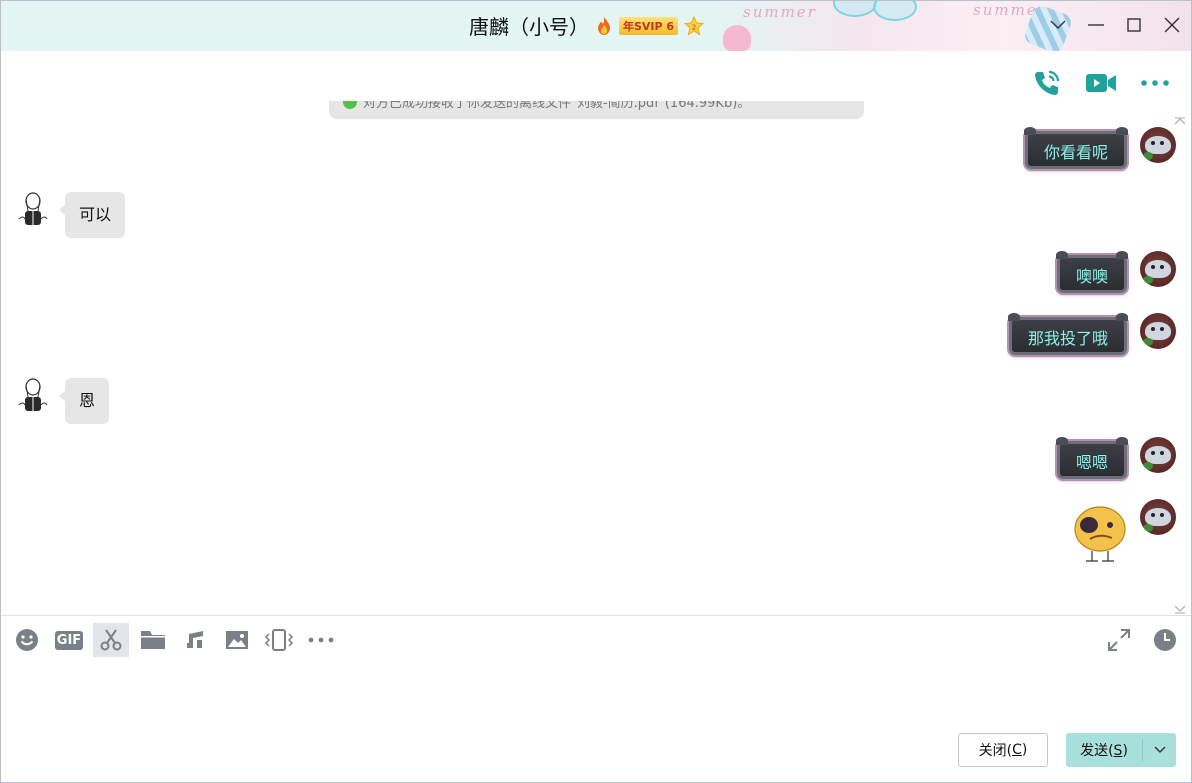 The height and width of the screenshot is (783, 1192). I want to click on minimize-icon, so click(1096, 25).